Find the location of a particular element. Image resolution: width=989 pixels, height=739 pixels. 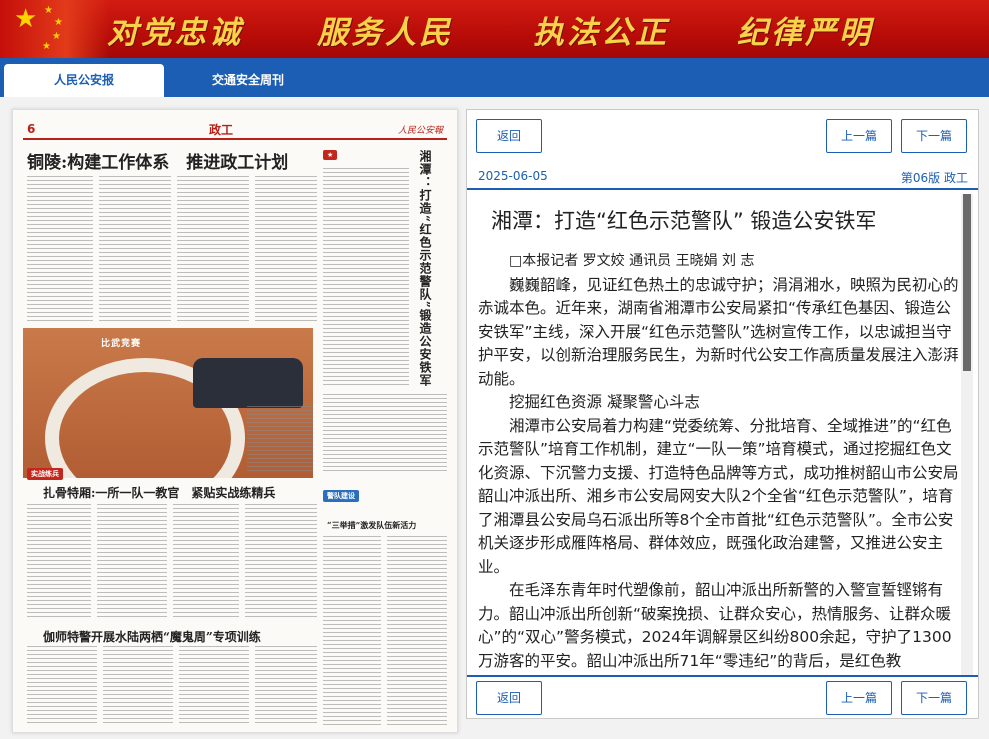

nav-bar: 人民公安报 交通安全周刊 is located at coordinates (494, 77).